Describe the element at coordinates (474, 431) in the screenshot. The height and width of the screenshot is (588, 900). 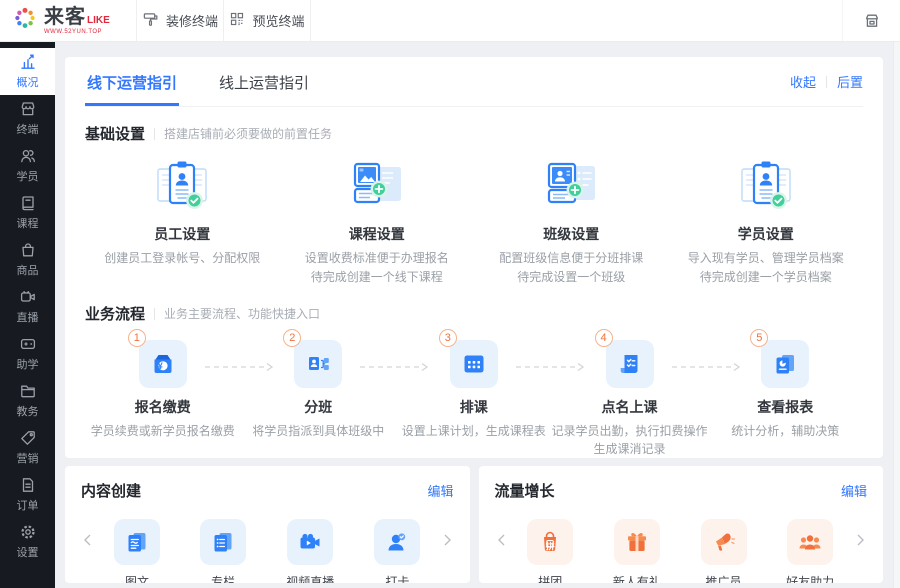
I see `step-description: 设置上课计划，生成课程表` at that location.